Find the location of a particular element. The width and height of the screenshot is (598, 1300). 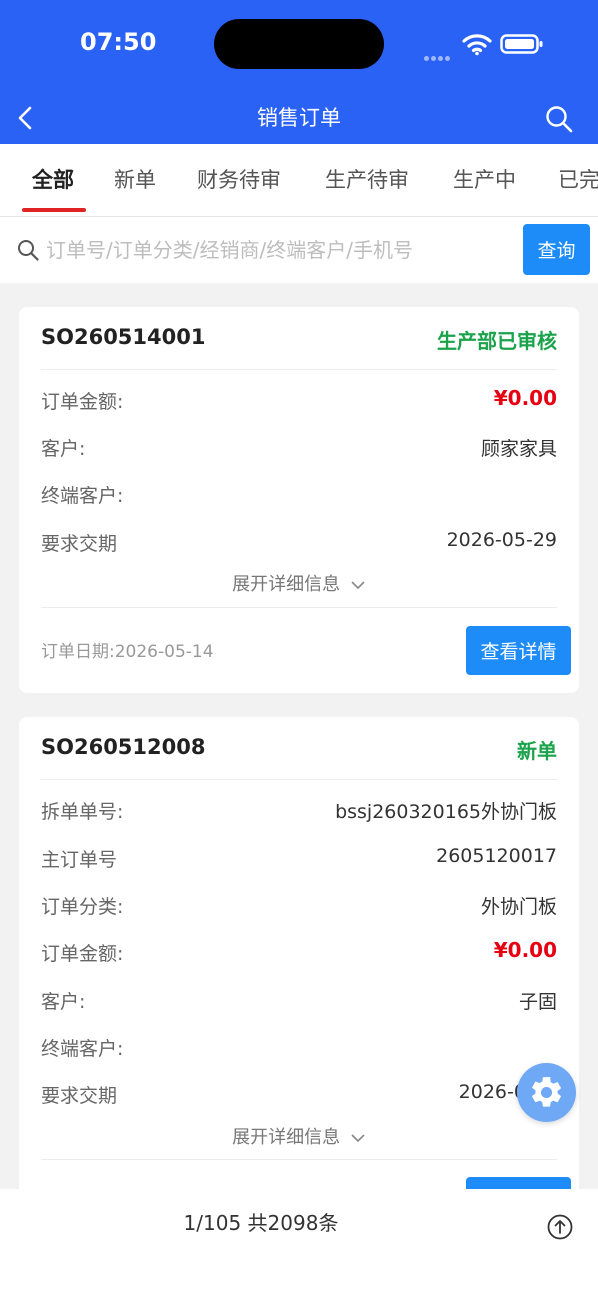

status-tabs: 全部 新单 财务待审 生产待审 生产中 已完 is located at coordinates (299, 180).